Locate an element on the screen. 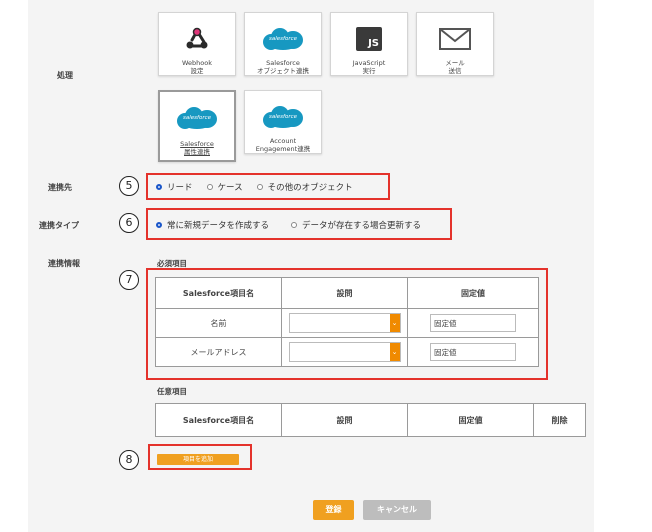 Image resolution: width=652 pixels, height=532 pixels. tile-line2: 設定 is located at coordinates (197, 71).